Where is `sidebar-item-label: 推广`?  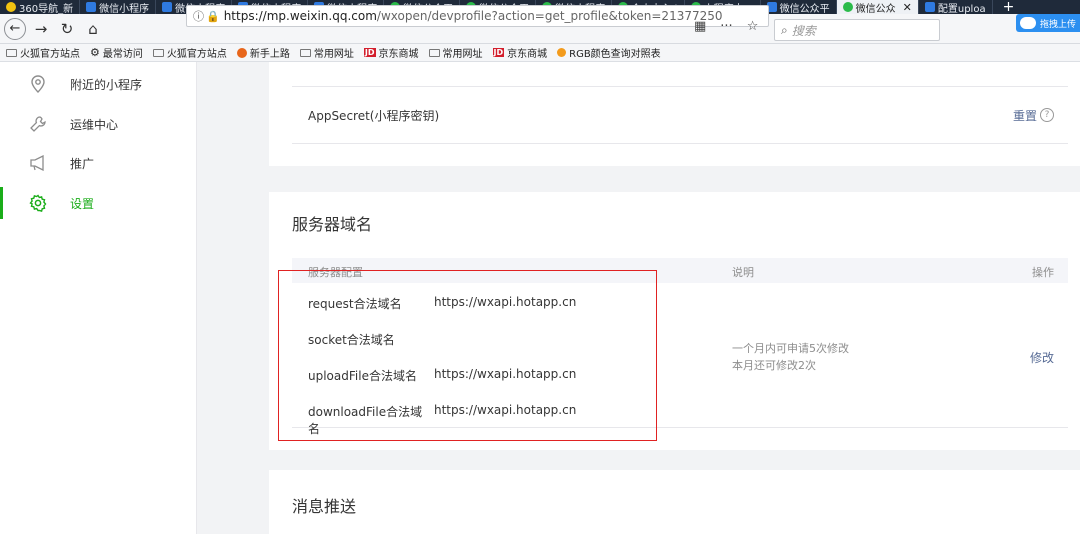
sidebar-item-label: 推广 is located at coordinates (82, 163).